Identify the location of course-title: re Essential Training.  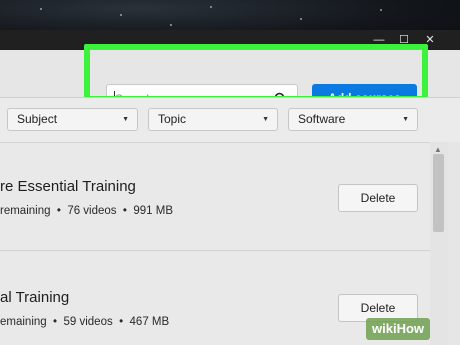
(68, 186).